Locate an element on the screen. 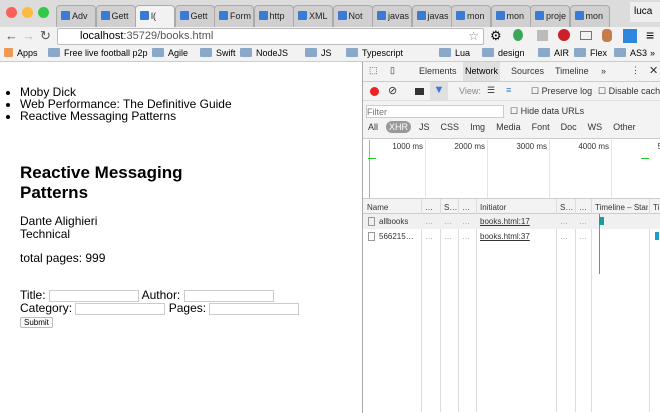  browser-tab: Not is located at coordinates (352, 16).